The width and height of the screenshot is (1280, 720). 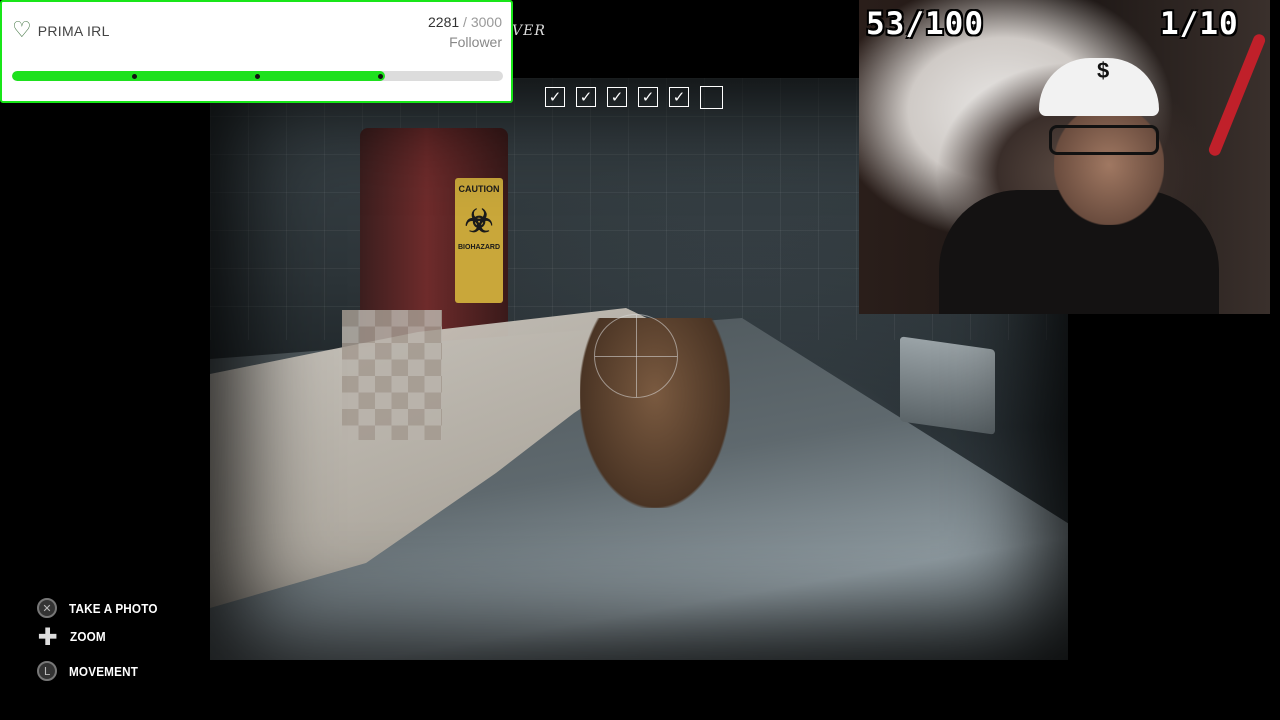 I want to click on goal-progress-fill, so click(x=199, y=76).